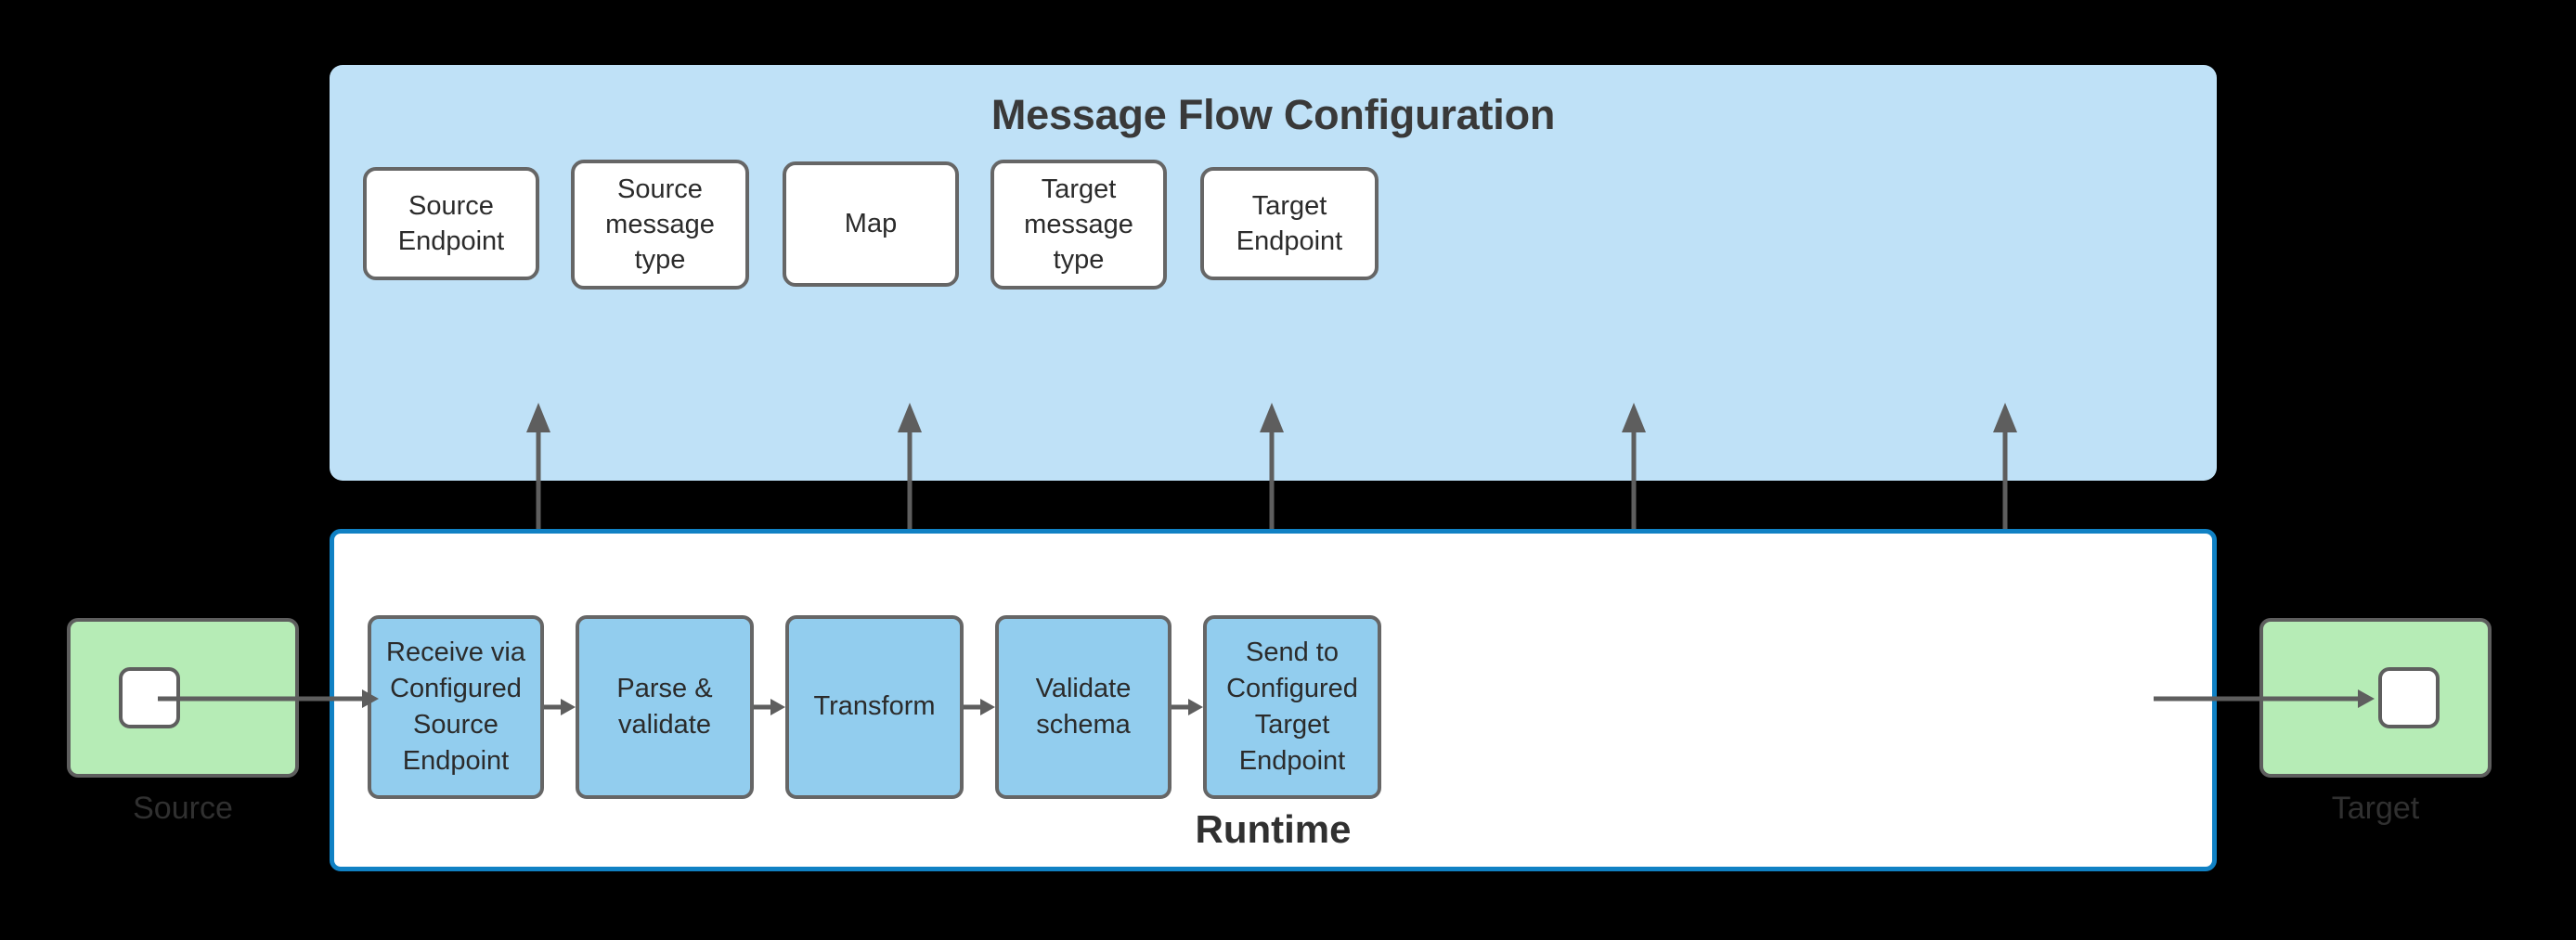  Describe the element at coordinates (874, 707) in the screenshot. I see `step-box-transform: Transform` at that location.